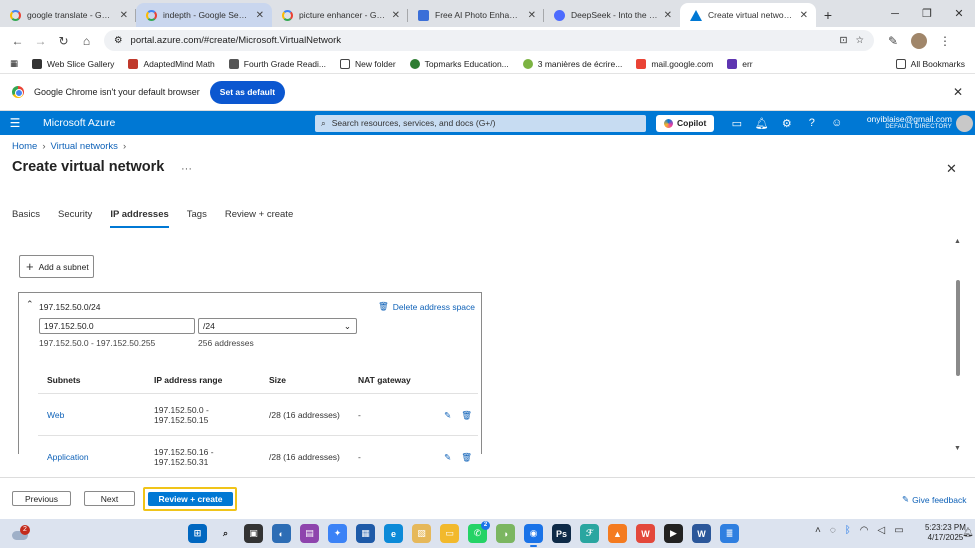 This screenshot has width=975, height=548. Describe the element at coordinates (86, 40) in the screenshot. I see `home-icon: ⌂` at that location.